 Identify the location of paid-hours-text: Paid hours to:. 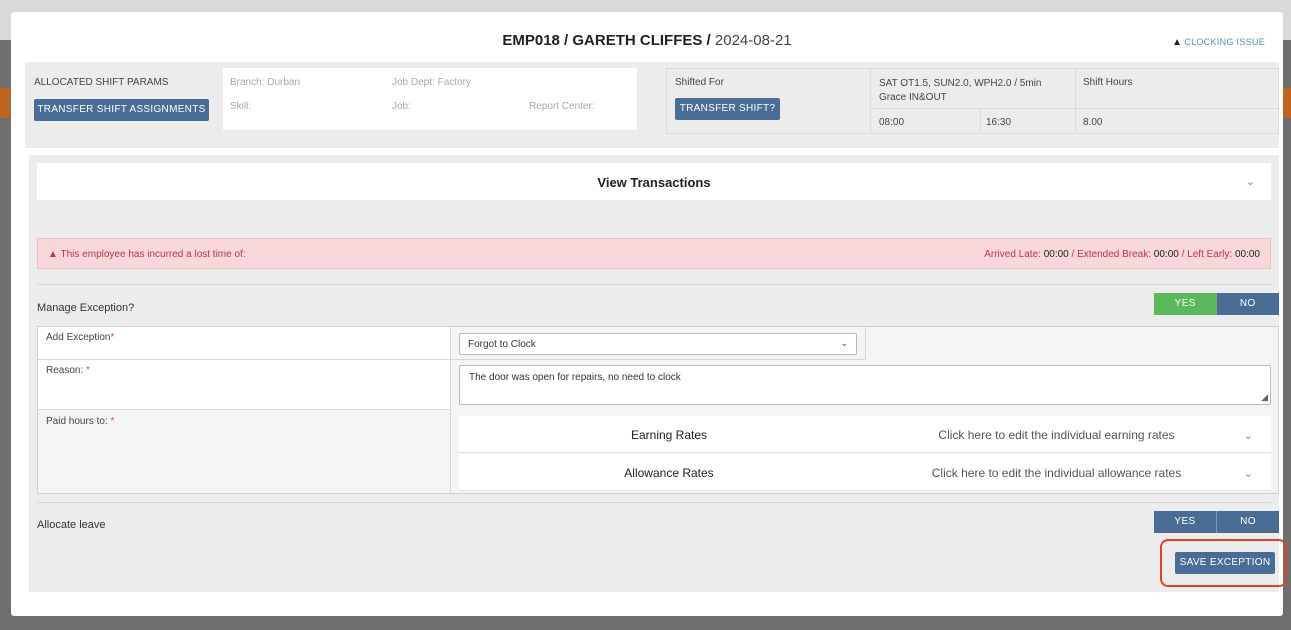
(77, 421).